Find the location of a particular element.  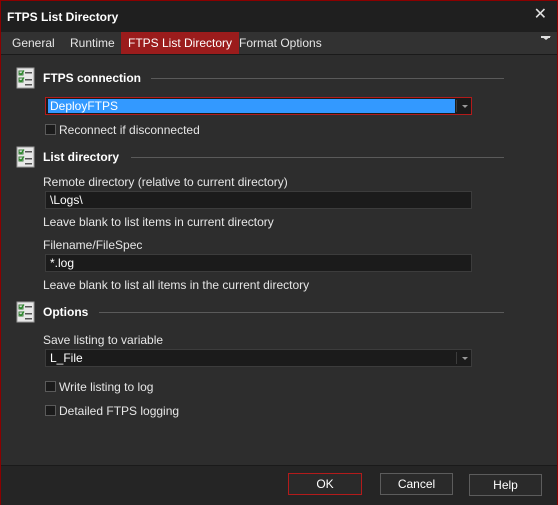

cancel-button: Cancel is located at coordinates (416, 484).